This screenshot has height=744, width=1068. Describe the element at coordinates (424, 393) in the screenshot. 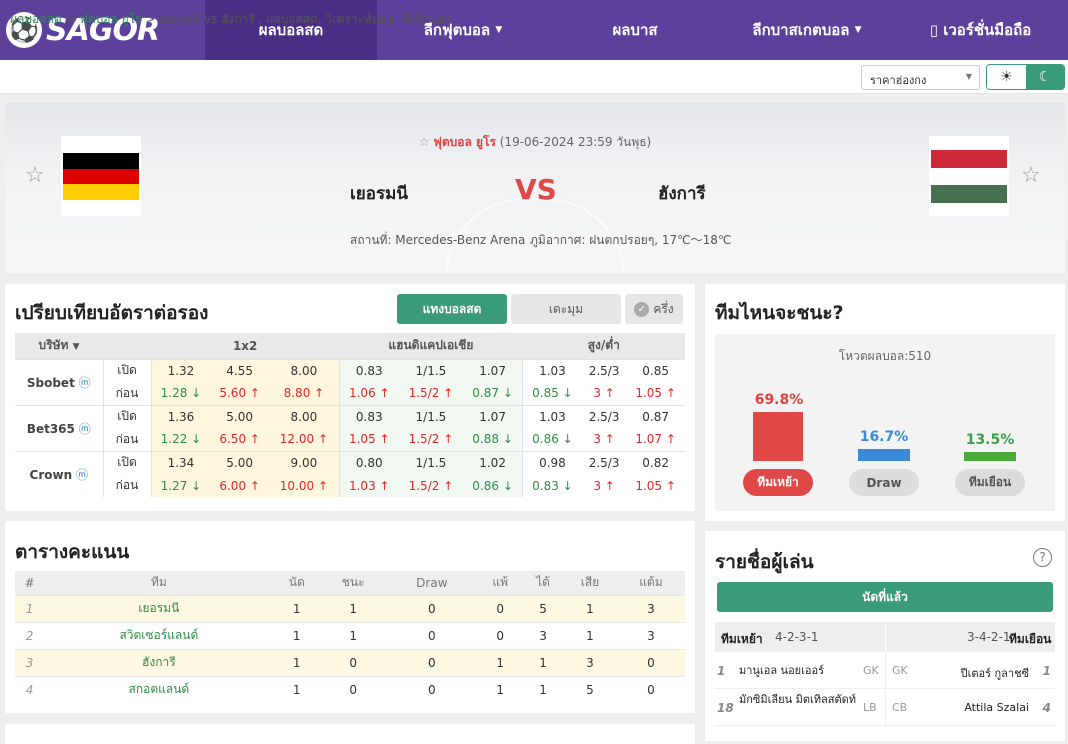

I see `odds-value: 1.5/2` at that location.